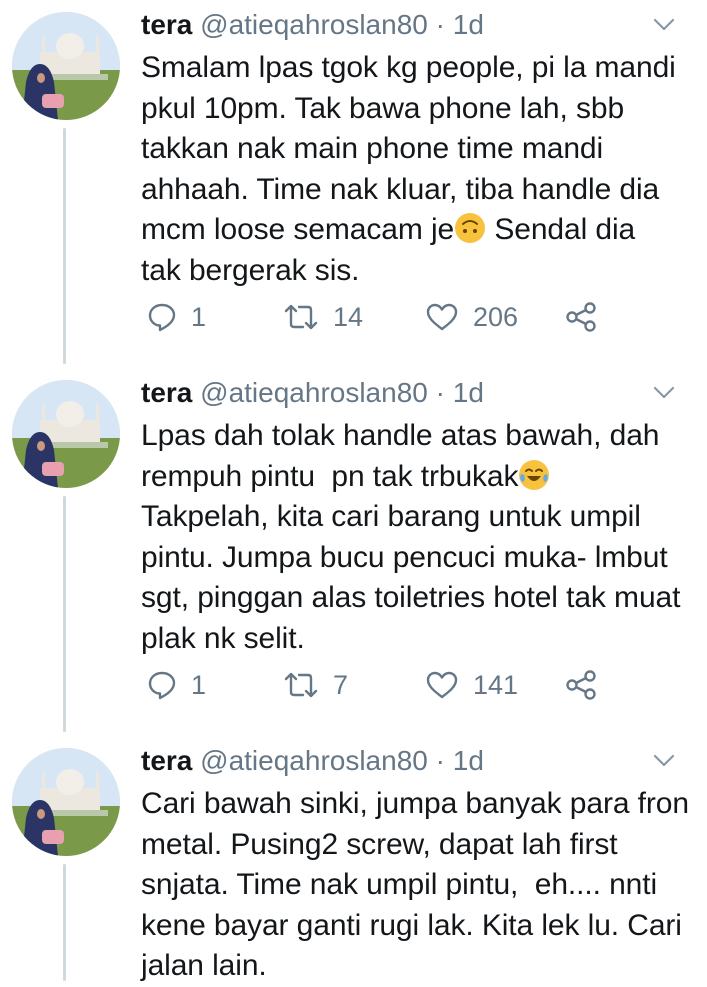 This screenshot has width=707, height=987. What do you see at coordinates (348, 316) in the screenshot?
I see `retweet-count: 14` at bounding box center [348, 316].